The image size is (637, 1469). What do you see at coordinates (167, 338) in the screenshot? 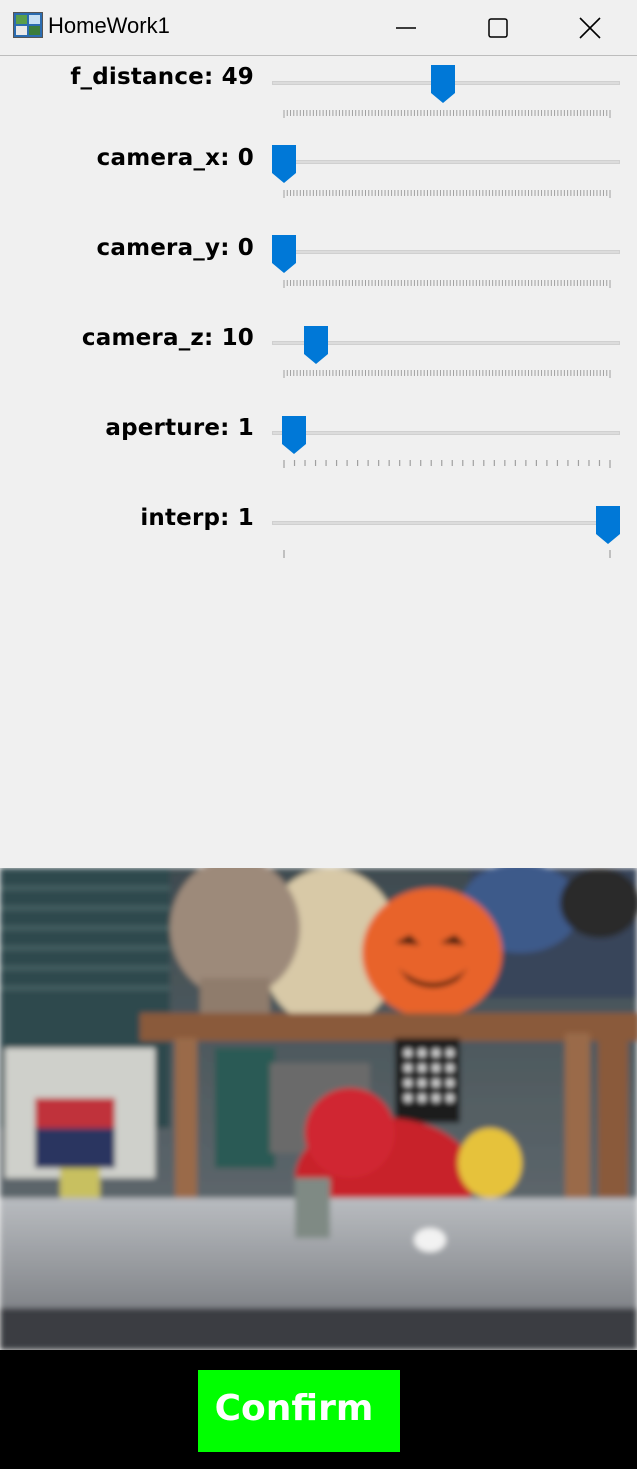
I see `slider-label: camera_z: 10` at bounding box center [167, 338].